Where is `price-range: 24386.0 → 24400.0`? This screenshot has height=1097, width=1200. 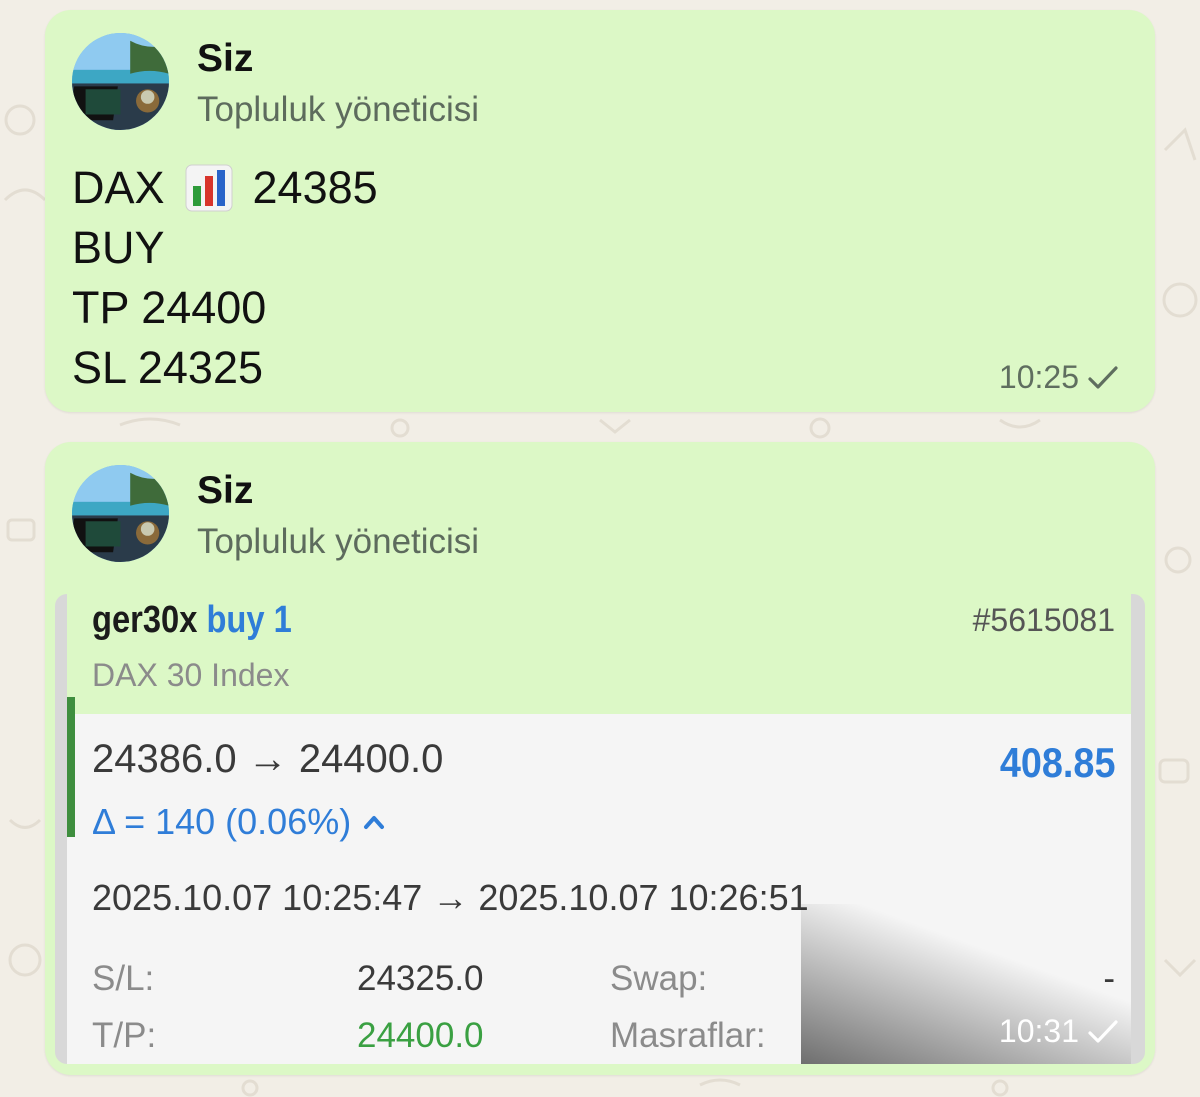 price-range: 24386.0 → 24400.0 is located at coordinates (268, 759).